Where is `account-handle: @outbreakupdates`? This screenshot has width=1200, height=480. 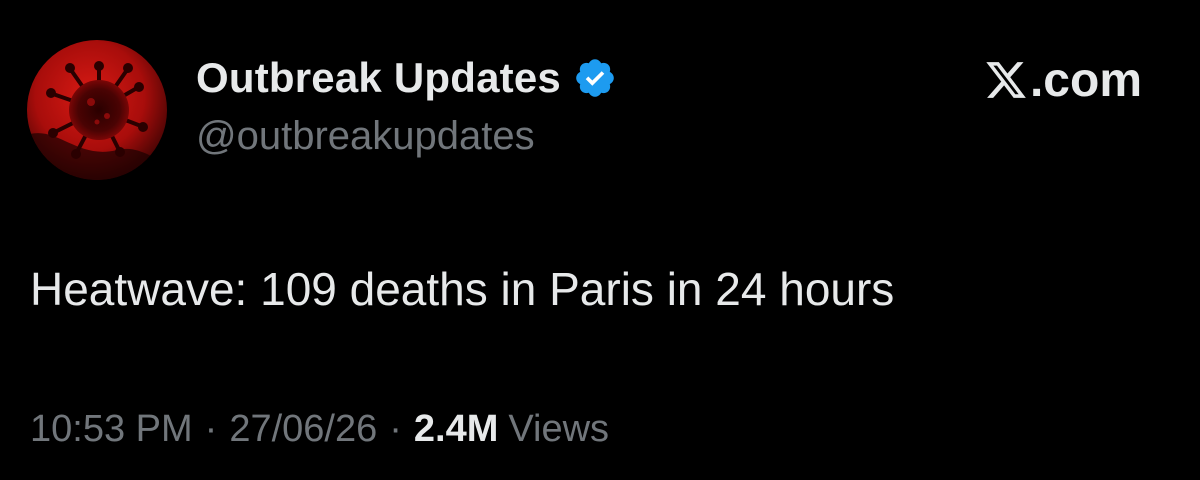 account-handle: @outbreakupdates is located at coordinates (365, 136).